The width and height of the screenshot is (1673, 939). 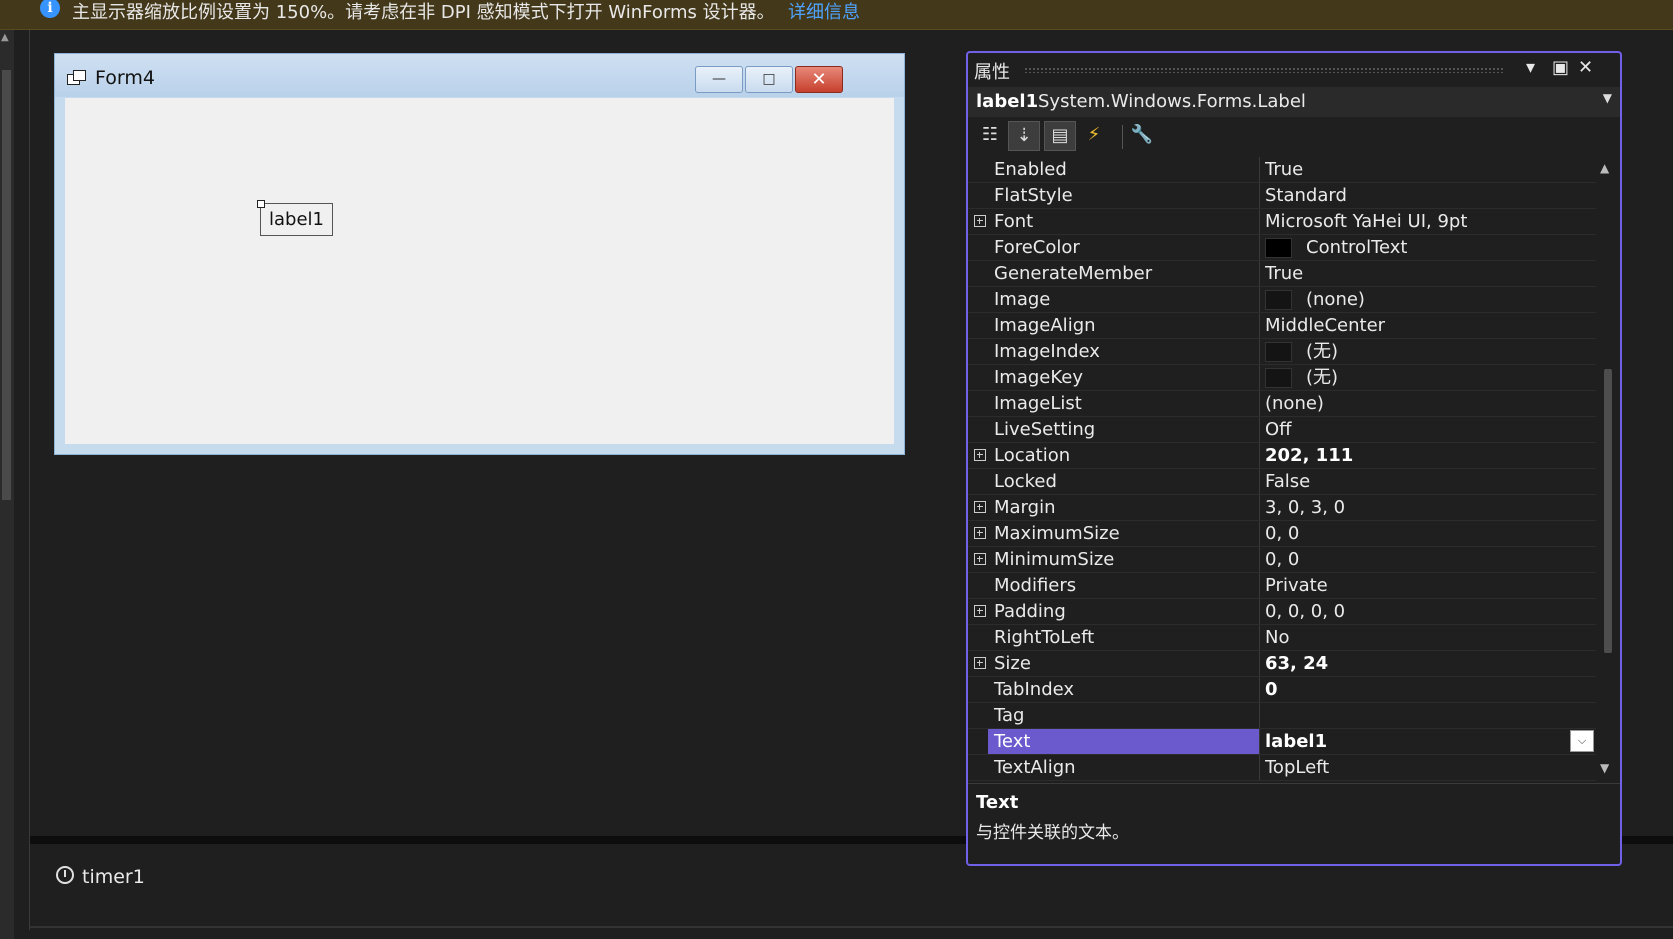 What do you see at coordinates (1294, 102) in the screenshot?
I see `object-selector: label1 System.Windows.Forms.Label ▼` at bounding box center [1294, 102].